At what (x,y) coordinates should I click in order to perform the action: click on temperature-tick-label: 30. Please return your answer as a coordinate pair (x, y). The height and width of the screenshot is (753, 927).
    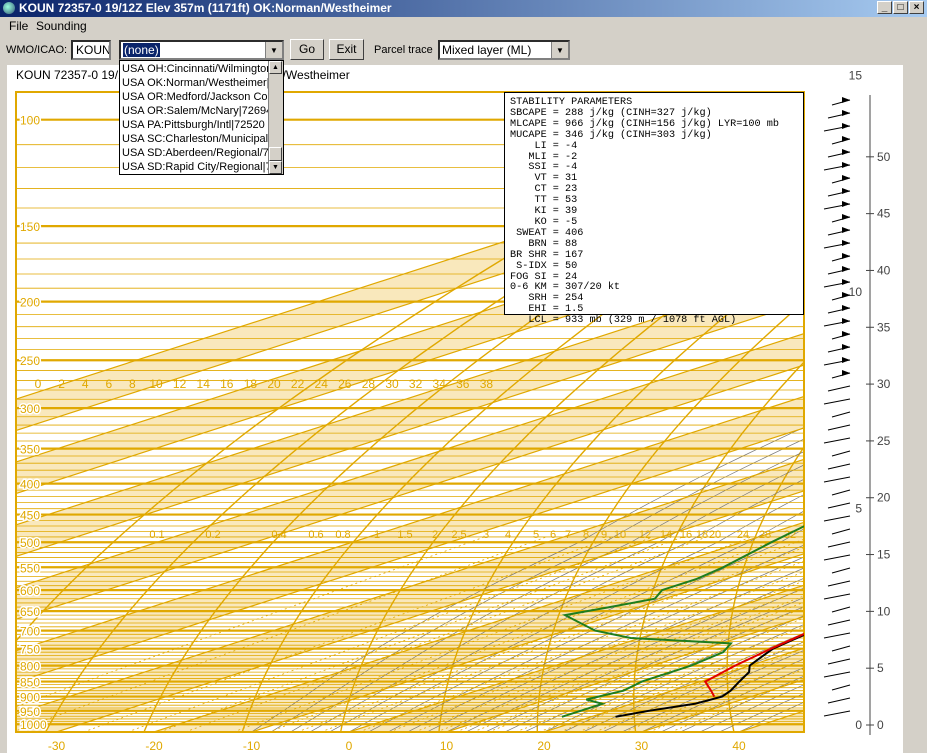
    Looking at the image, I should click on (642, 746).